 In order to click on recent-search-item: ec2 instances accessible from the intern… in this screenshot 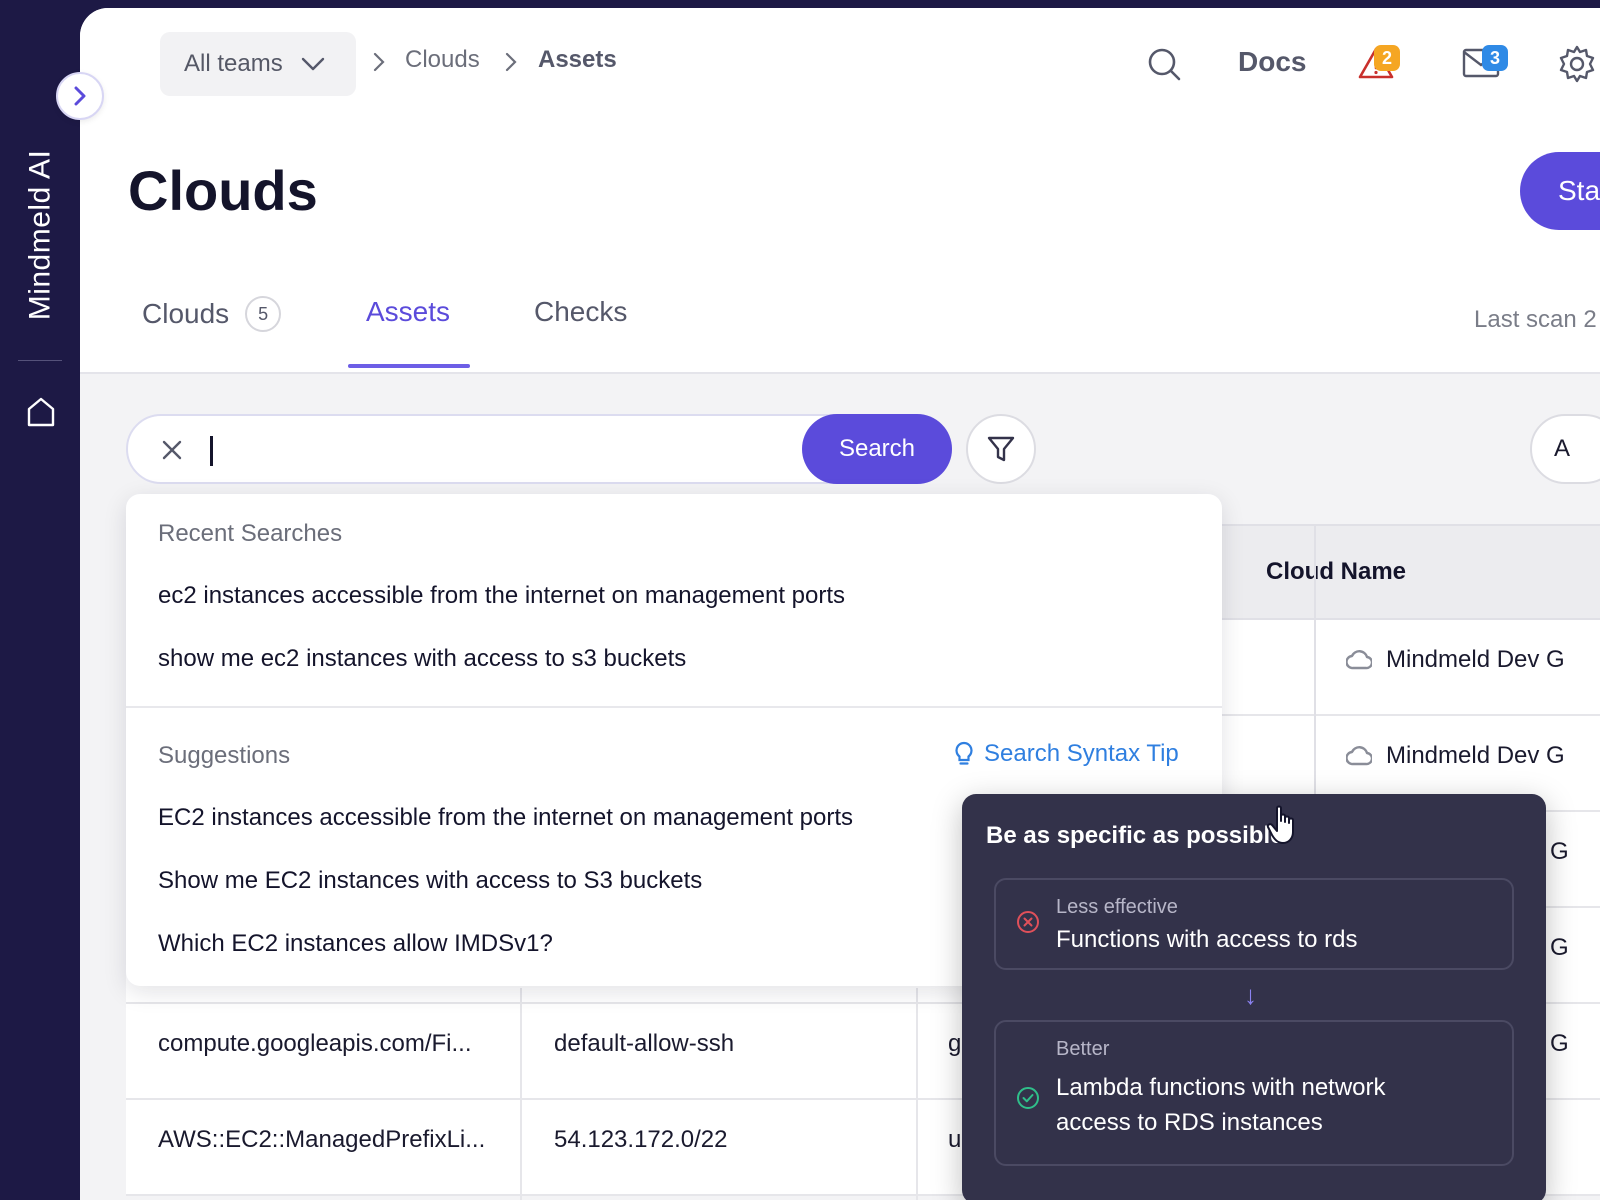, I will do `click(501, 596)`.